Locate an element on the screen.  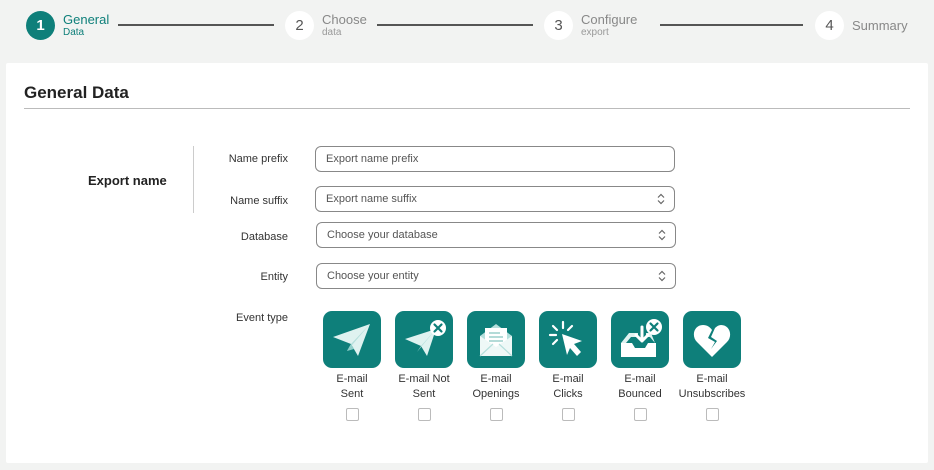
name-suffix-placeholder: Export name suffix is located at coordinates (371, 199).